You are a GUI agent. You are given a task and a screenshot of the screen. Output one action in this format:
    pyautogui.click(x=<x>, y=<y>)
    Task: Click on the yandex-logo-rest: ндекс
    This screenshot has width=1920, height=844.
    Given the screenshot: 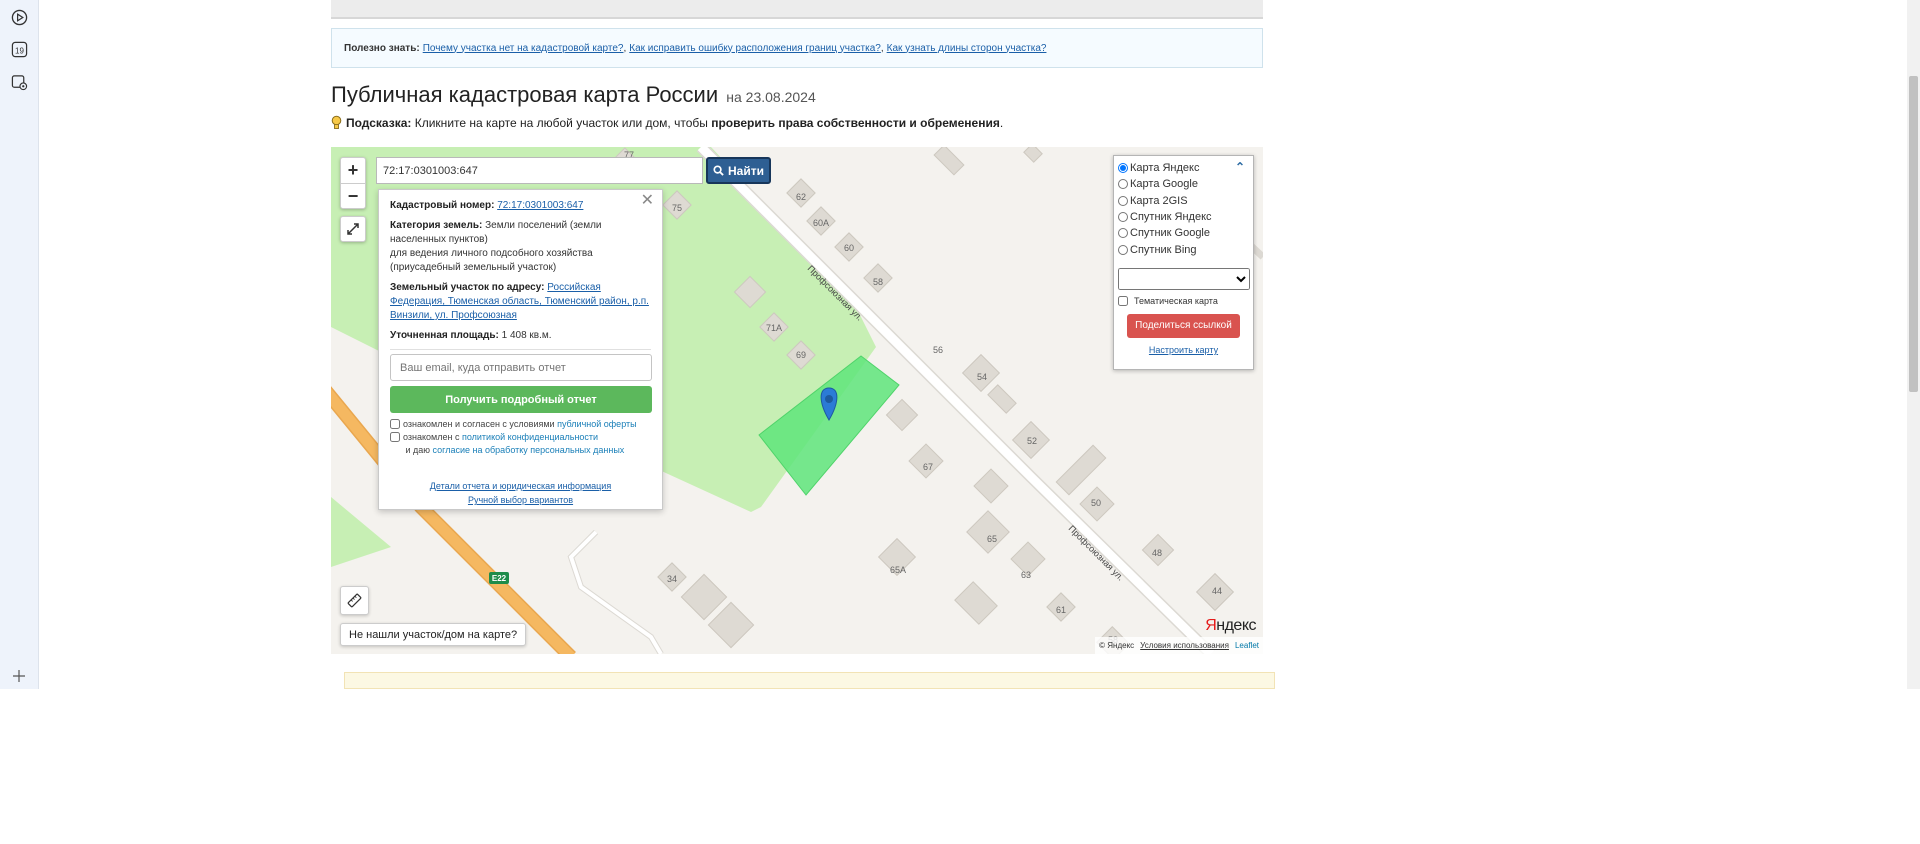 What is the action you would take?
    pyautogui.click(x=1236, y=625)
    